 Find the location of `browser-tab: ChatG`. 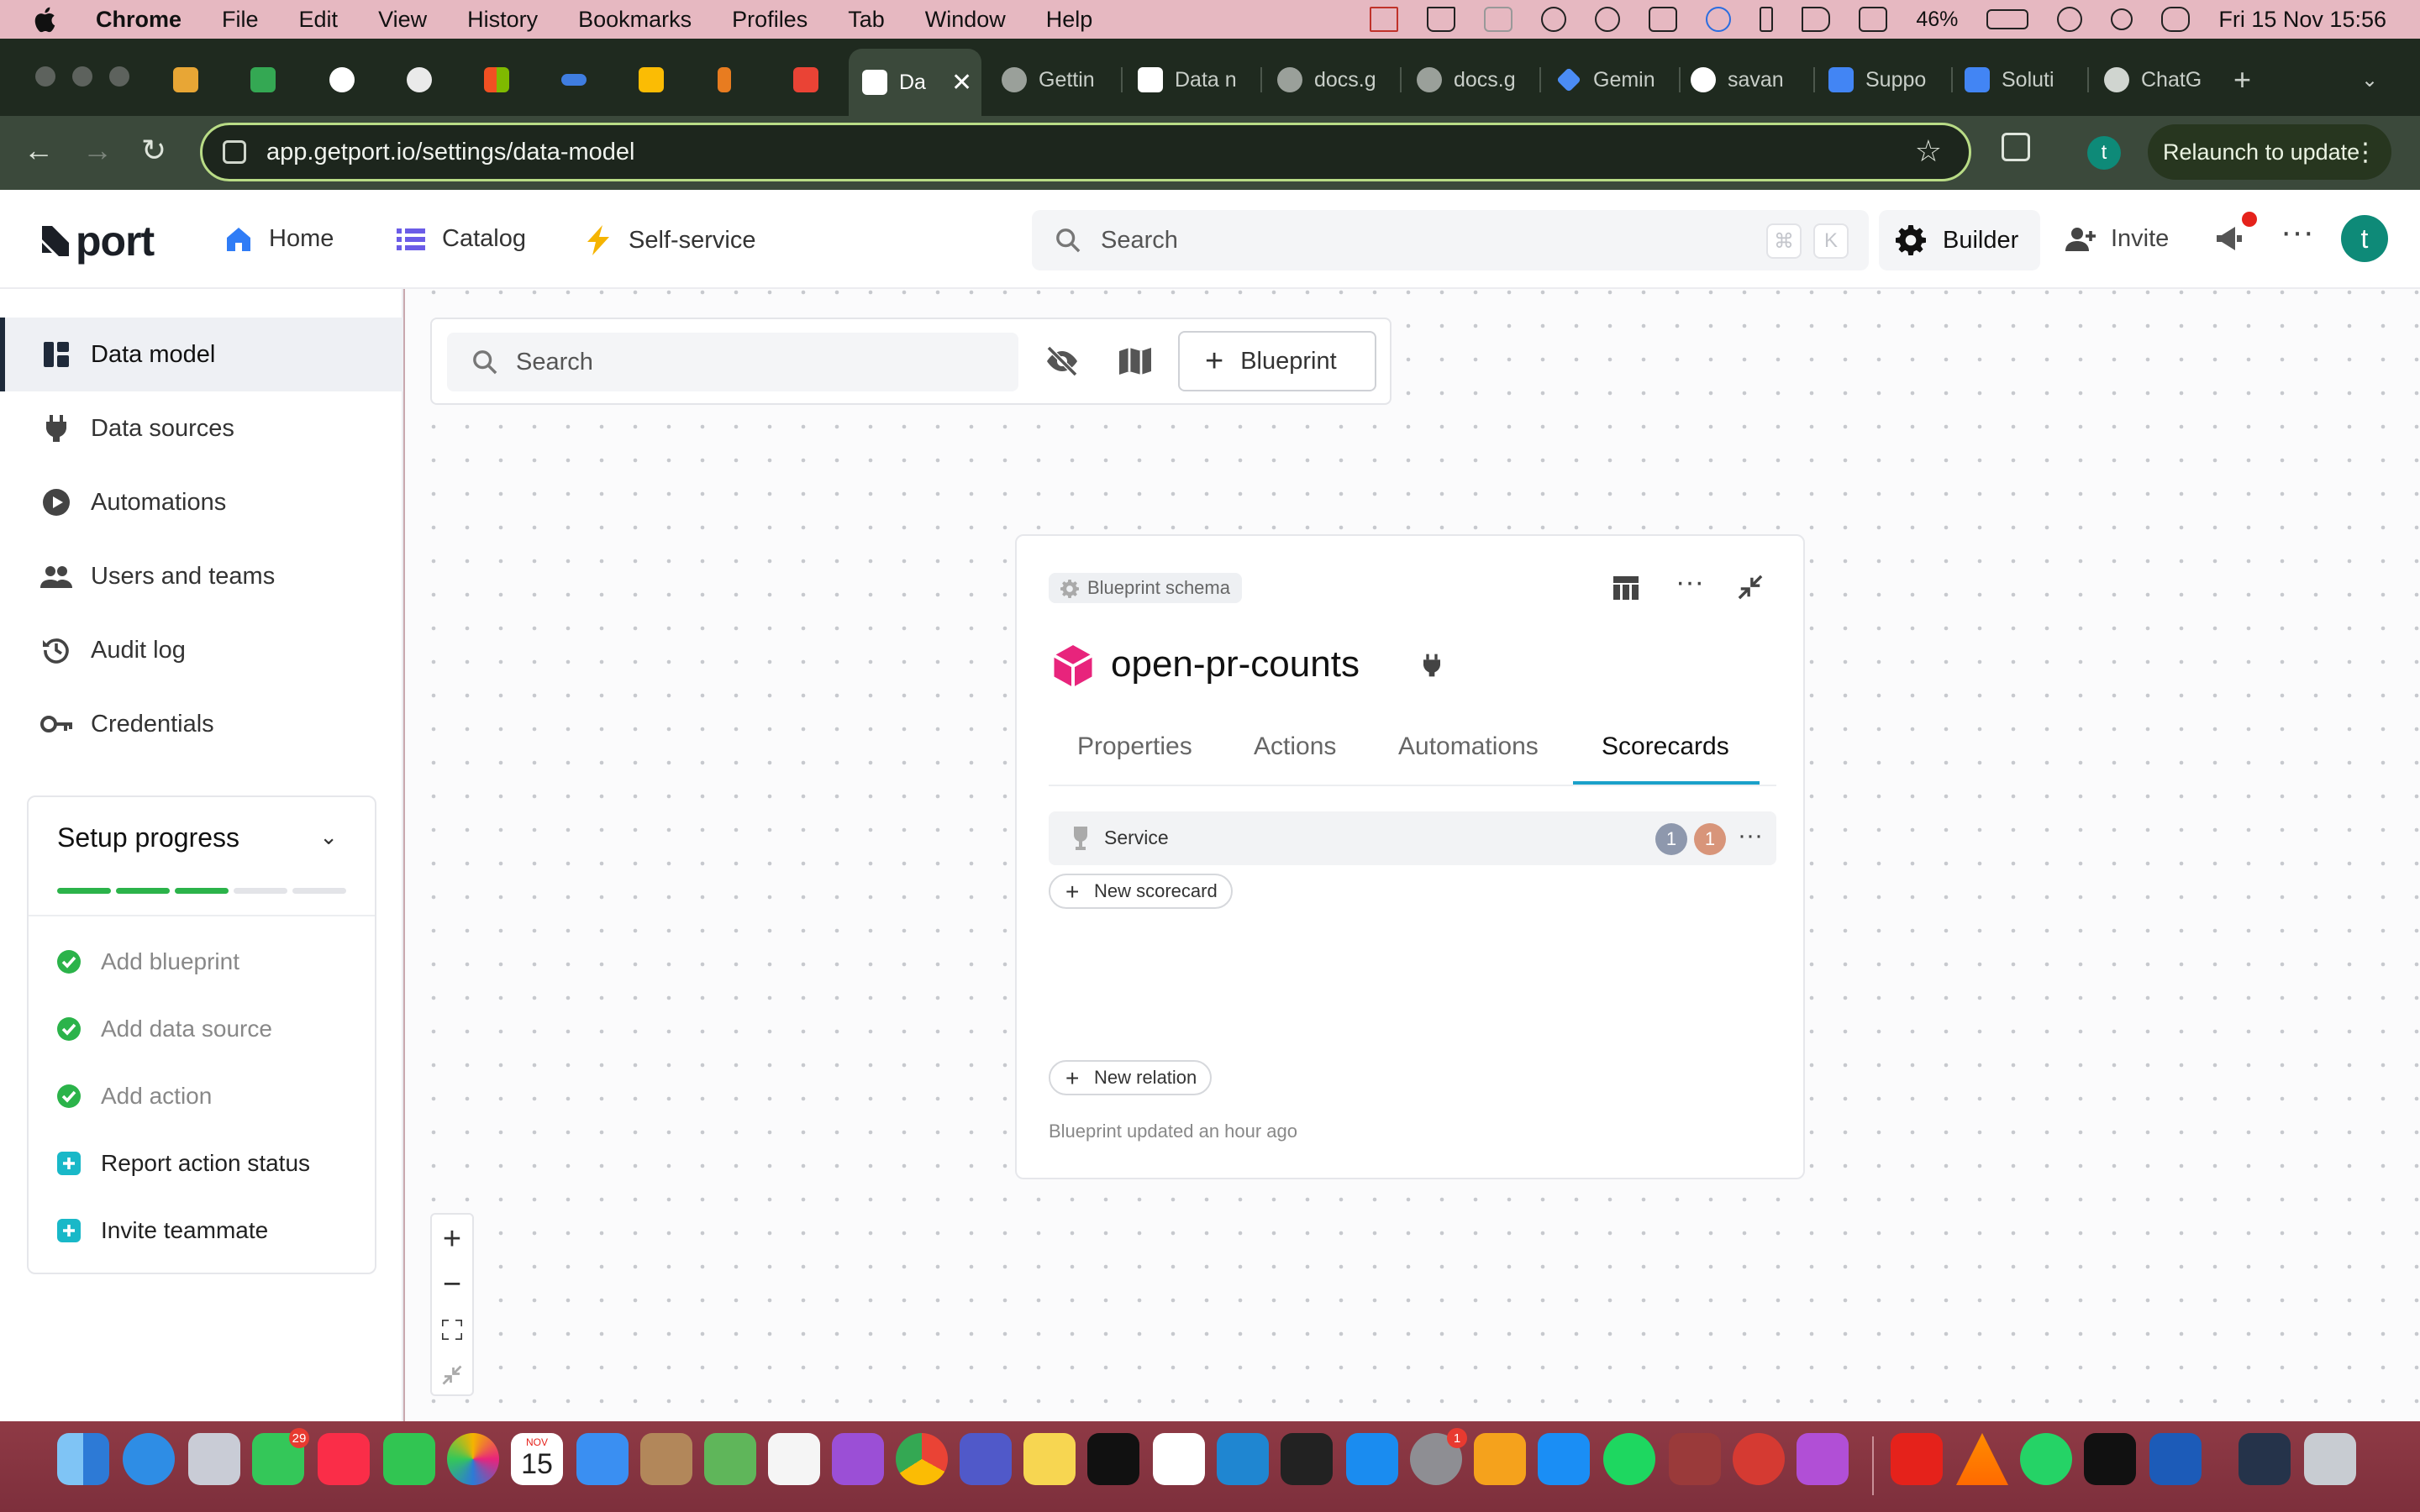

browser-tab: ChatG is located at coordinates (2158, 79).